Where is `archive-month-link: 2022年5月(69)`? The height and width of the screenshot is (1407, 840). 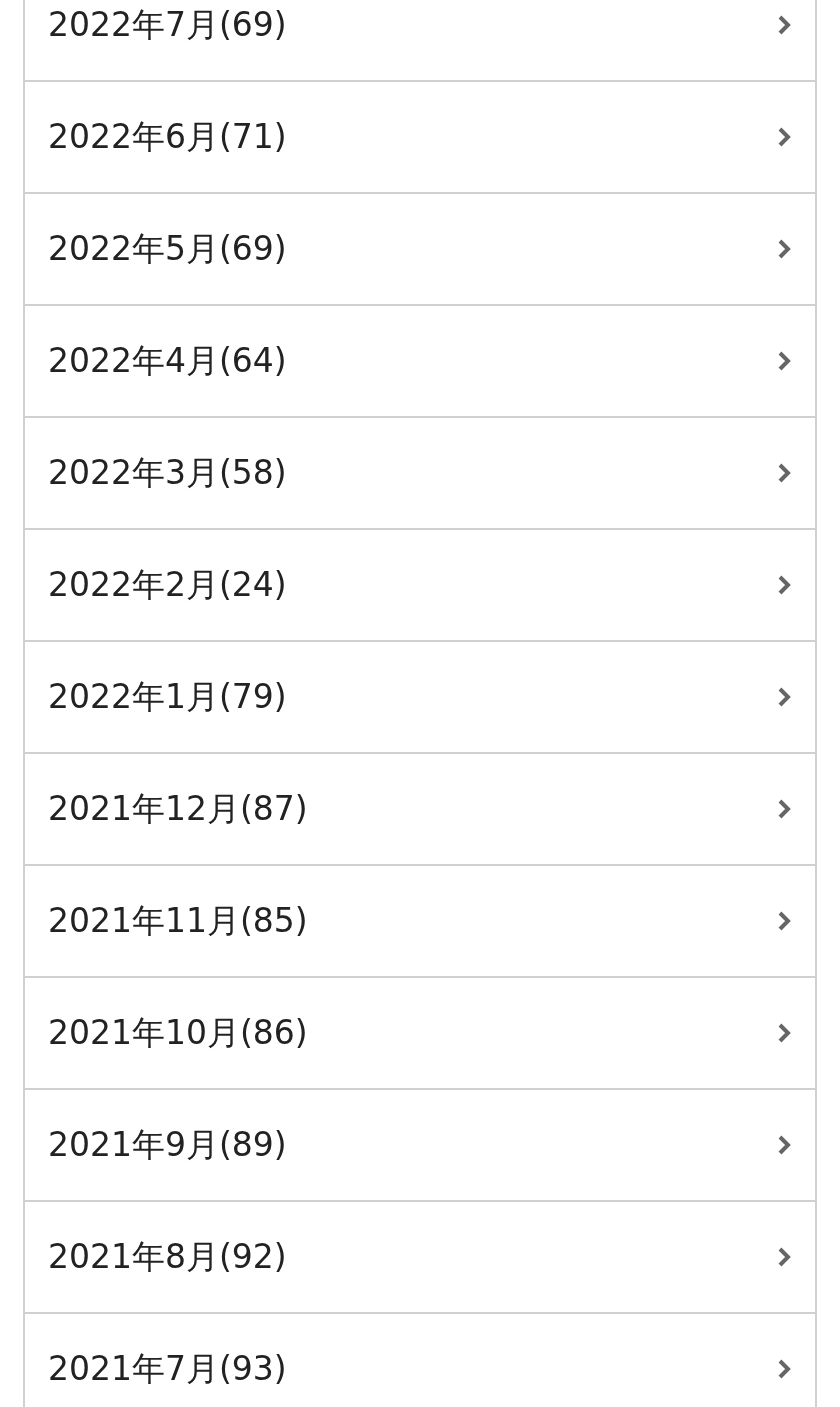
archive-month-link: 2022年5月(69) is located at coordinates (420, 250).